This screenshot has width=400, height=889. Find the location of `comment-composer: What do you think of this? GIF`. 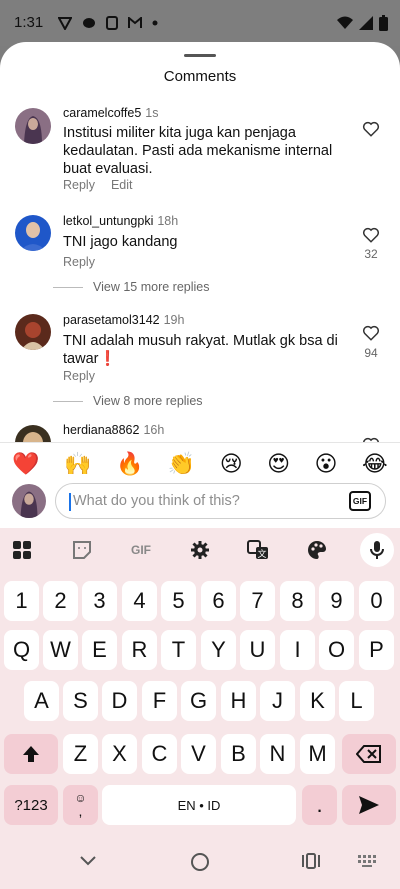

comment-composer: What do you think of this? GIF is located at coordinates (200, 504).